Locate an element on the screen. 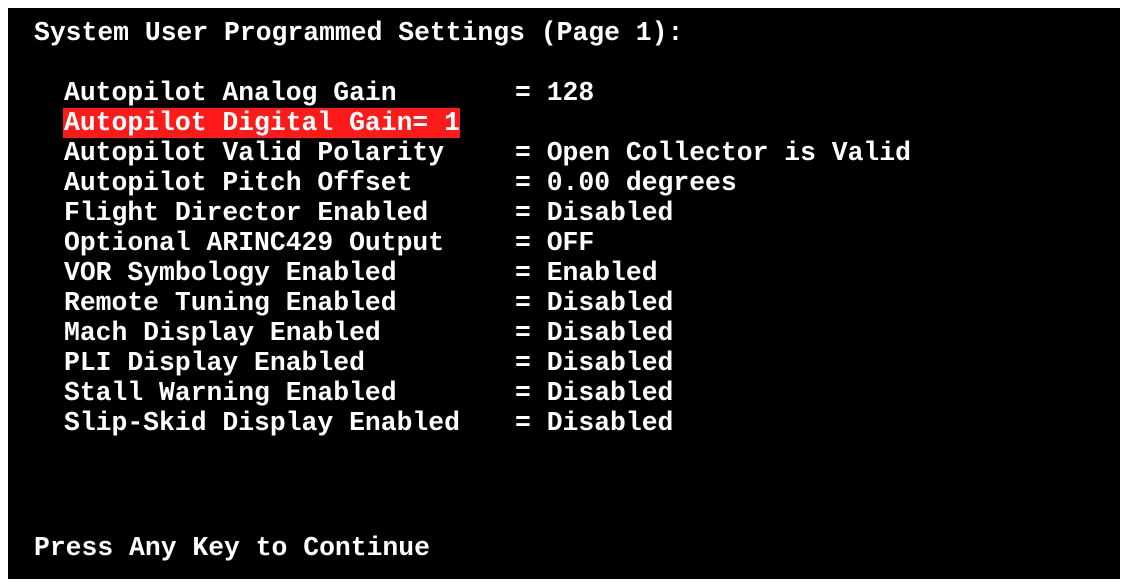 This screenshot has height=587, width=1128. setting-label: Remote Tuning Enabled is located at coordinates (230, 303).